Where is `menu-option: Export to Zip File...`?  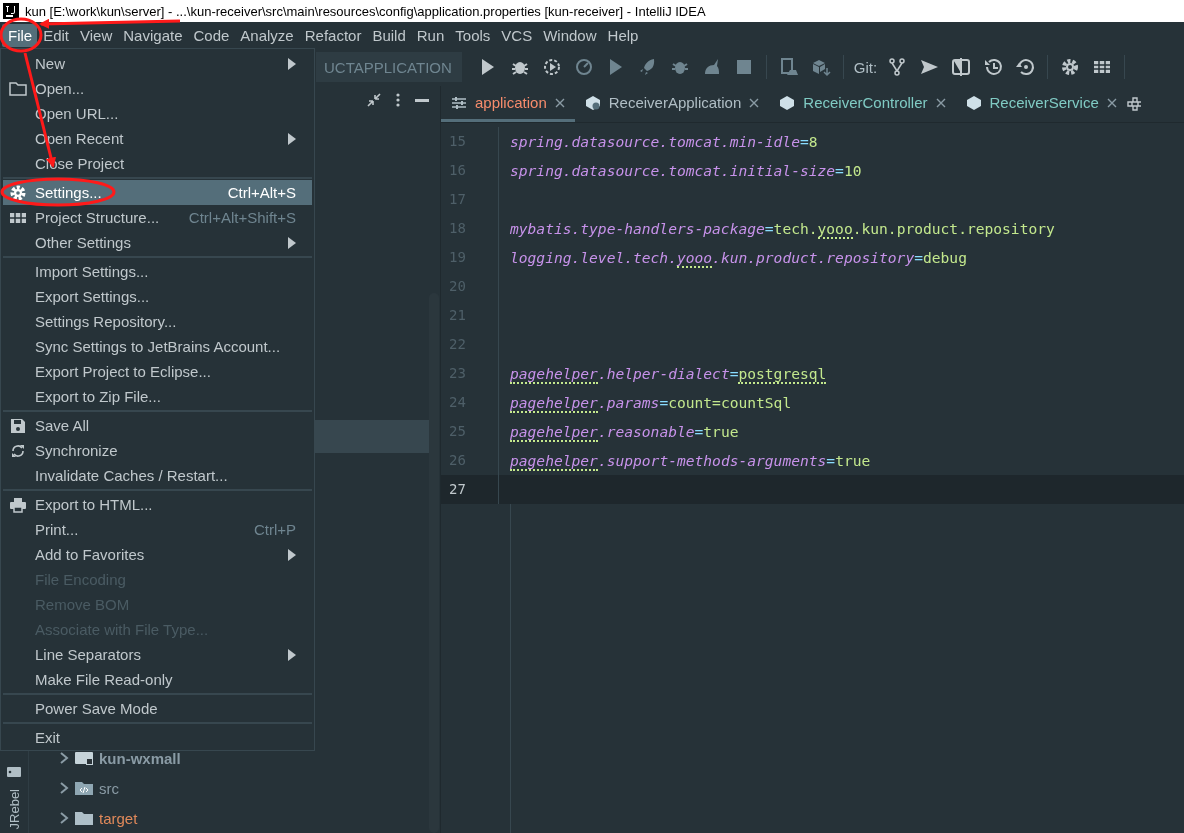
menu-option: Export to Zip File... is located at coordinates (157, 396).